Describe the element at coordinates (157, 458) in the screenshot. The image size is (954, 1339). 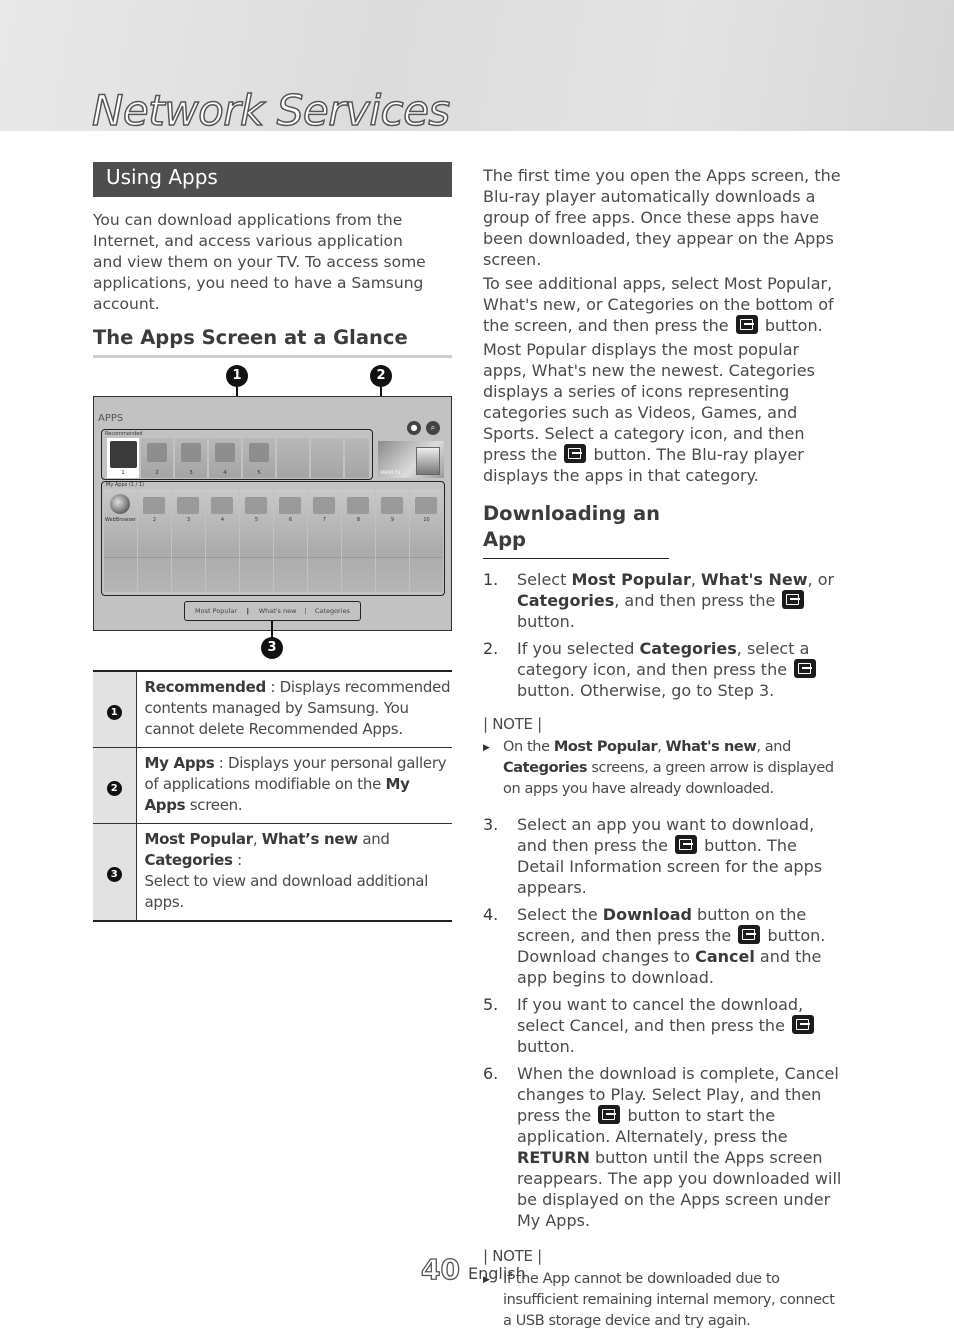
I see `recommended-tile: 2` at that location.